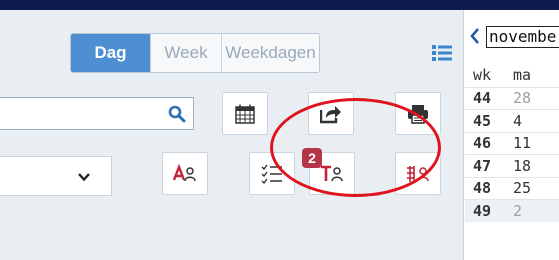 The image size is (559, 260). I want to click on print-icon, so click(418, 114).